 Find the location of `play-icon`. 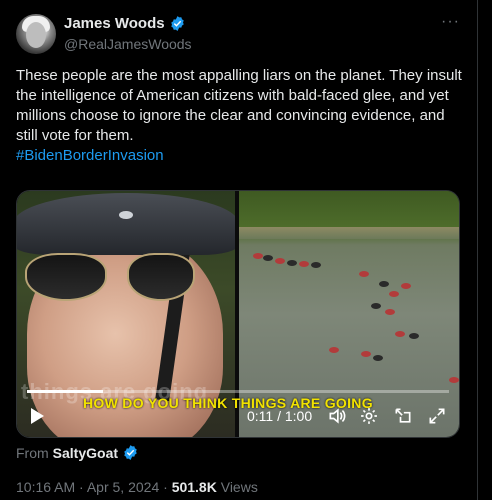

play-icon is located at coordinates (37, 416).